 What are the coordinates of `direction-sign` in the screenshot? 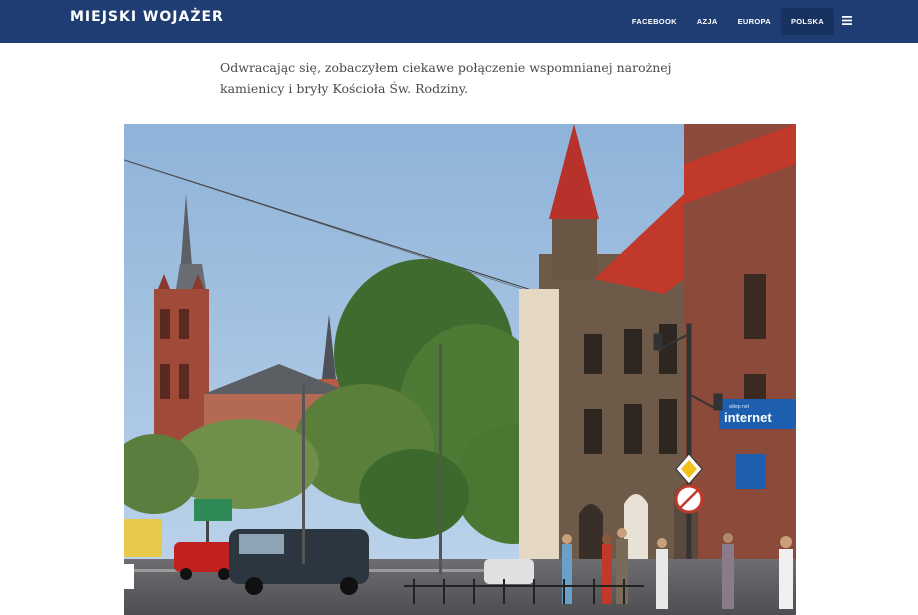 It's located at (213, 510).